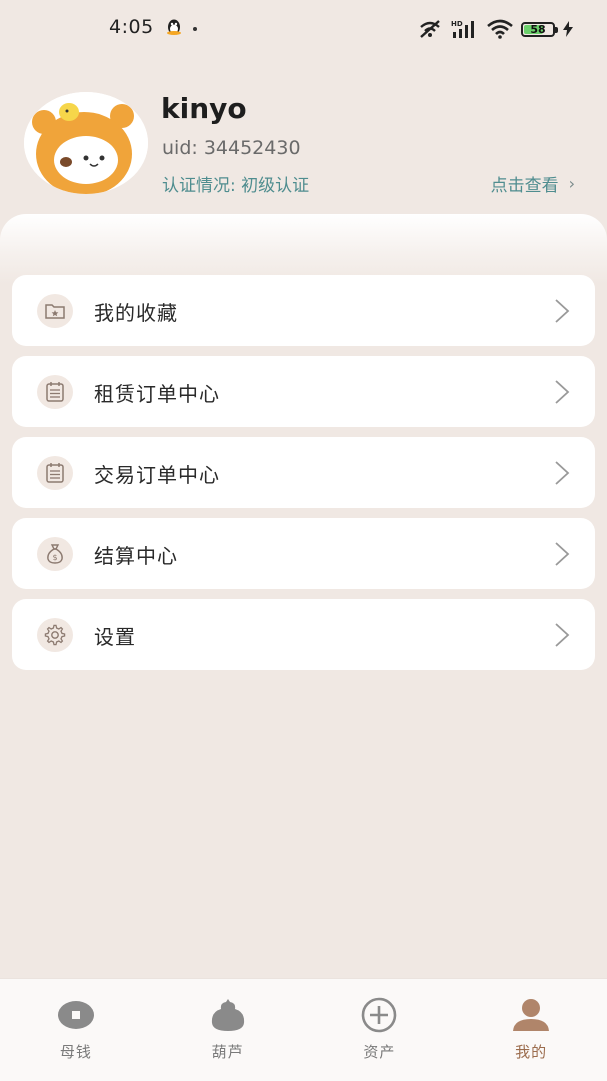  Describe the element at coordinates (303, 29) in the screenshot. I see `status-bar: 4:05 HD 58` at that location.